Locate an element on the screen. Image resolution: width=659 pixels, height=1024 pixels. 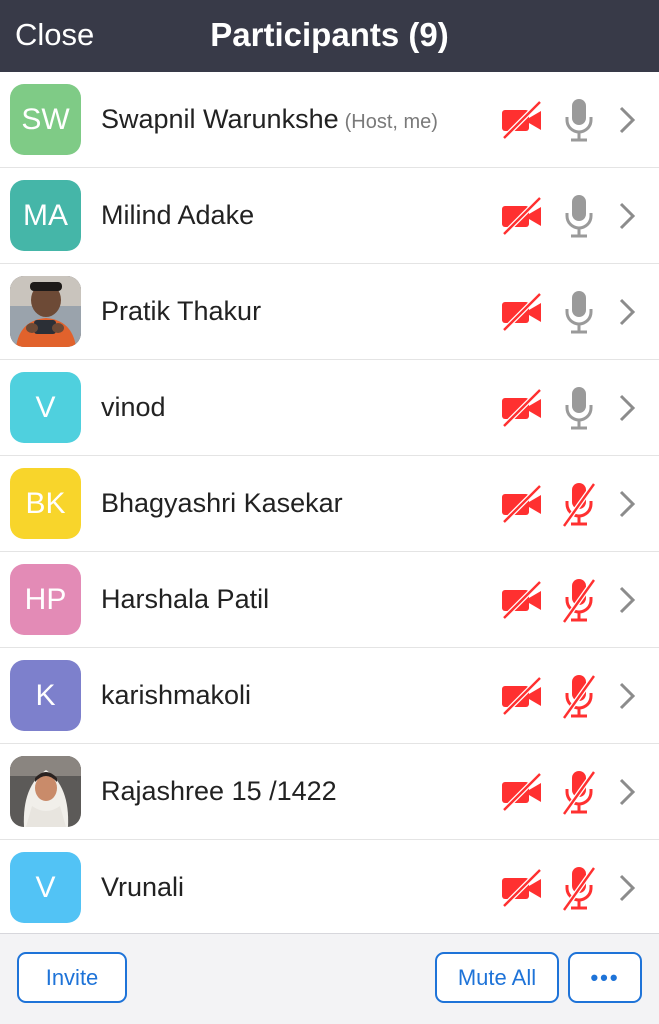
participant-row: SW Swapnil Warunkshe (Host, me) is located at coordinates (329, 120).